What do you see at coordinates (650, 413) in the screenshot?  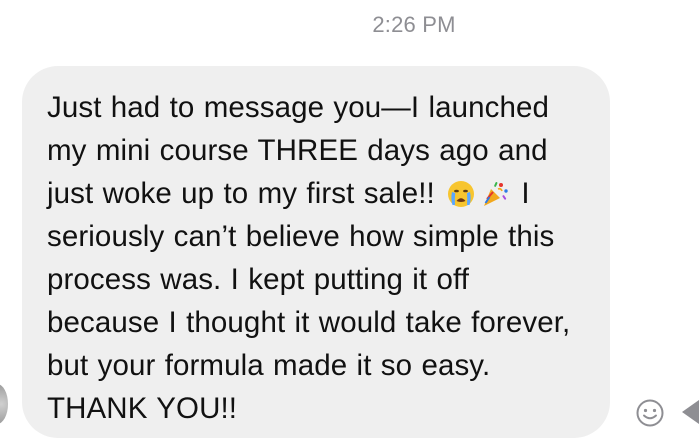 I see `react-emoji-icon` at bounding box center [650, 413].